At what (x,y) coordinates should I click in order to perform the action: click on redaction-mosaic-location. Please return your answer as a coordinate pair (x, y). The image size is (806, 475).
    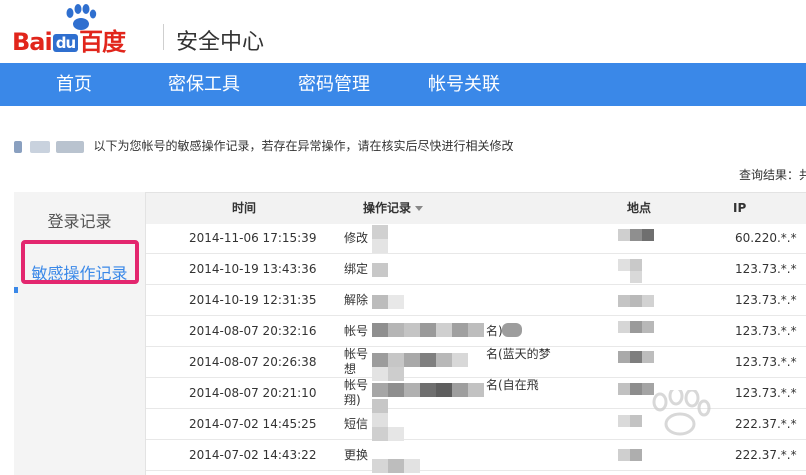
    Looking at the image, I should click on (636, 345).